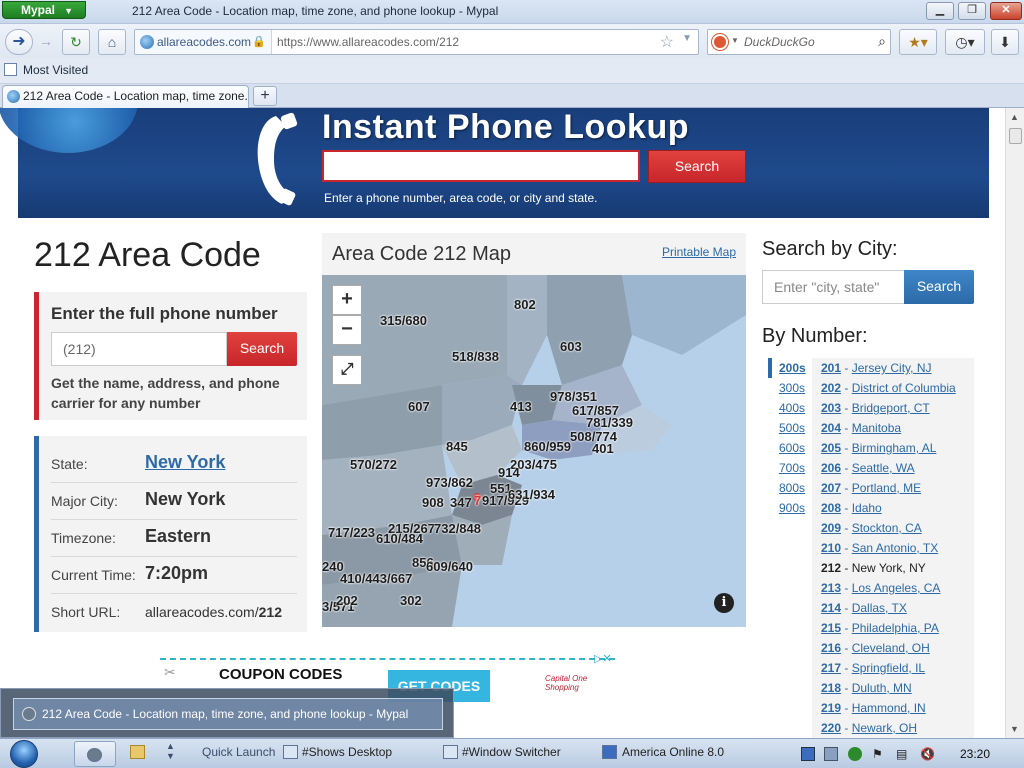 This screenshot has height=768, width=1024. Describe the element at coordinates (609, 752) in the screenshot. I see `aol-icon` at that location.